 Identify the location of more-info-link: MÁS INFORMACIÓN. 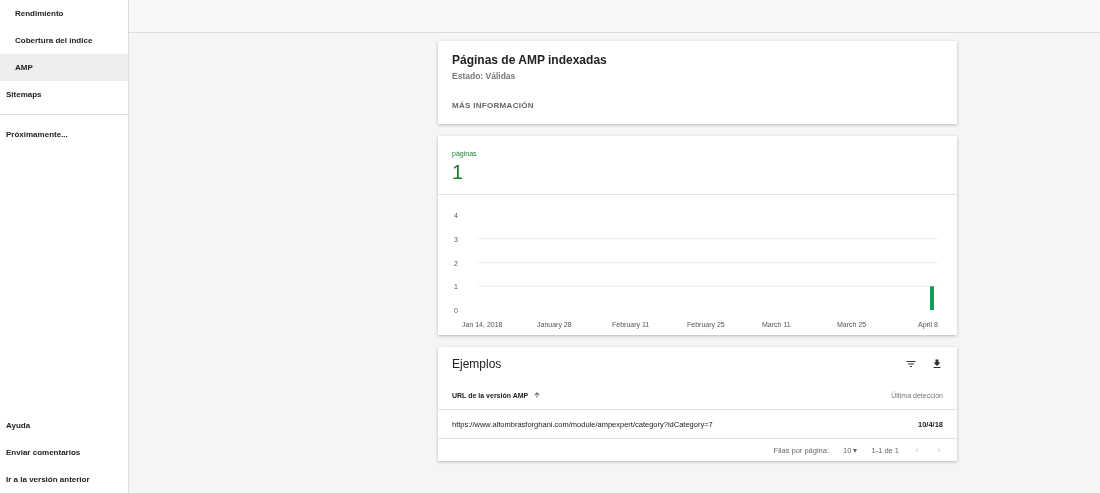
(493, 105).